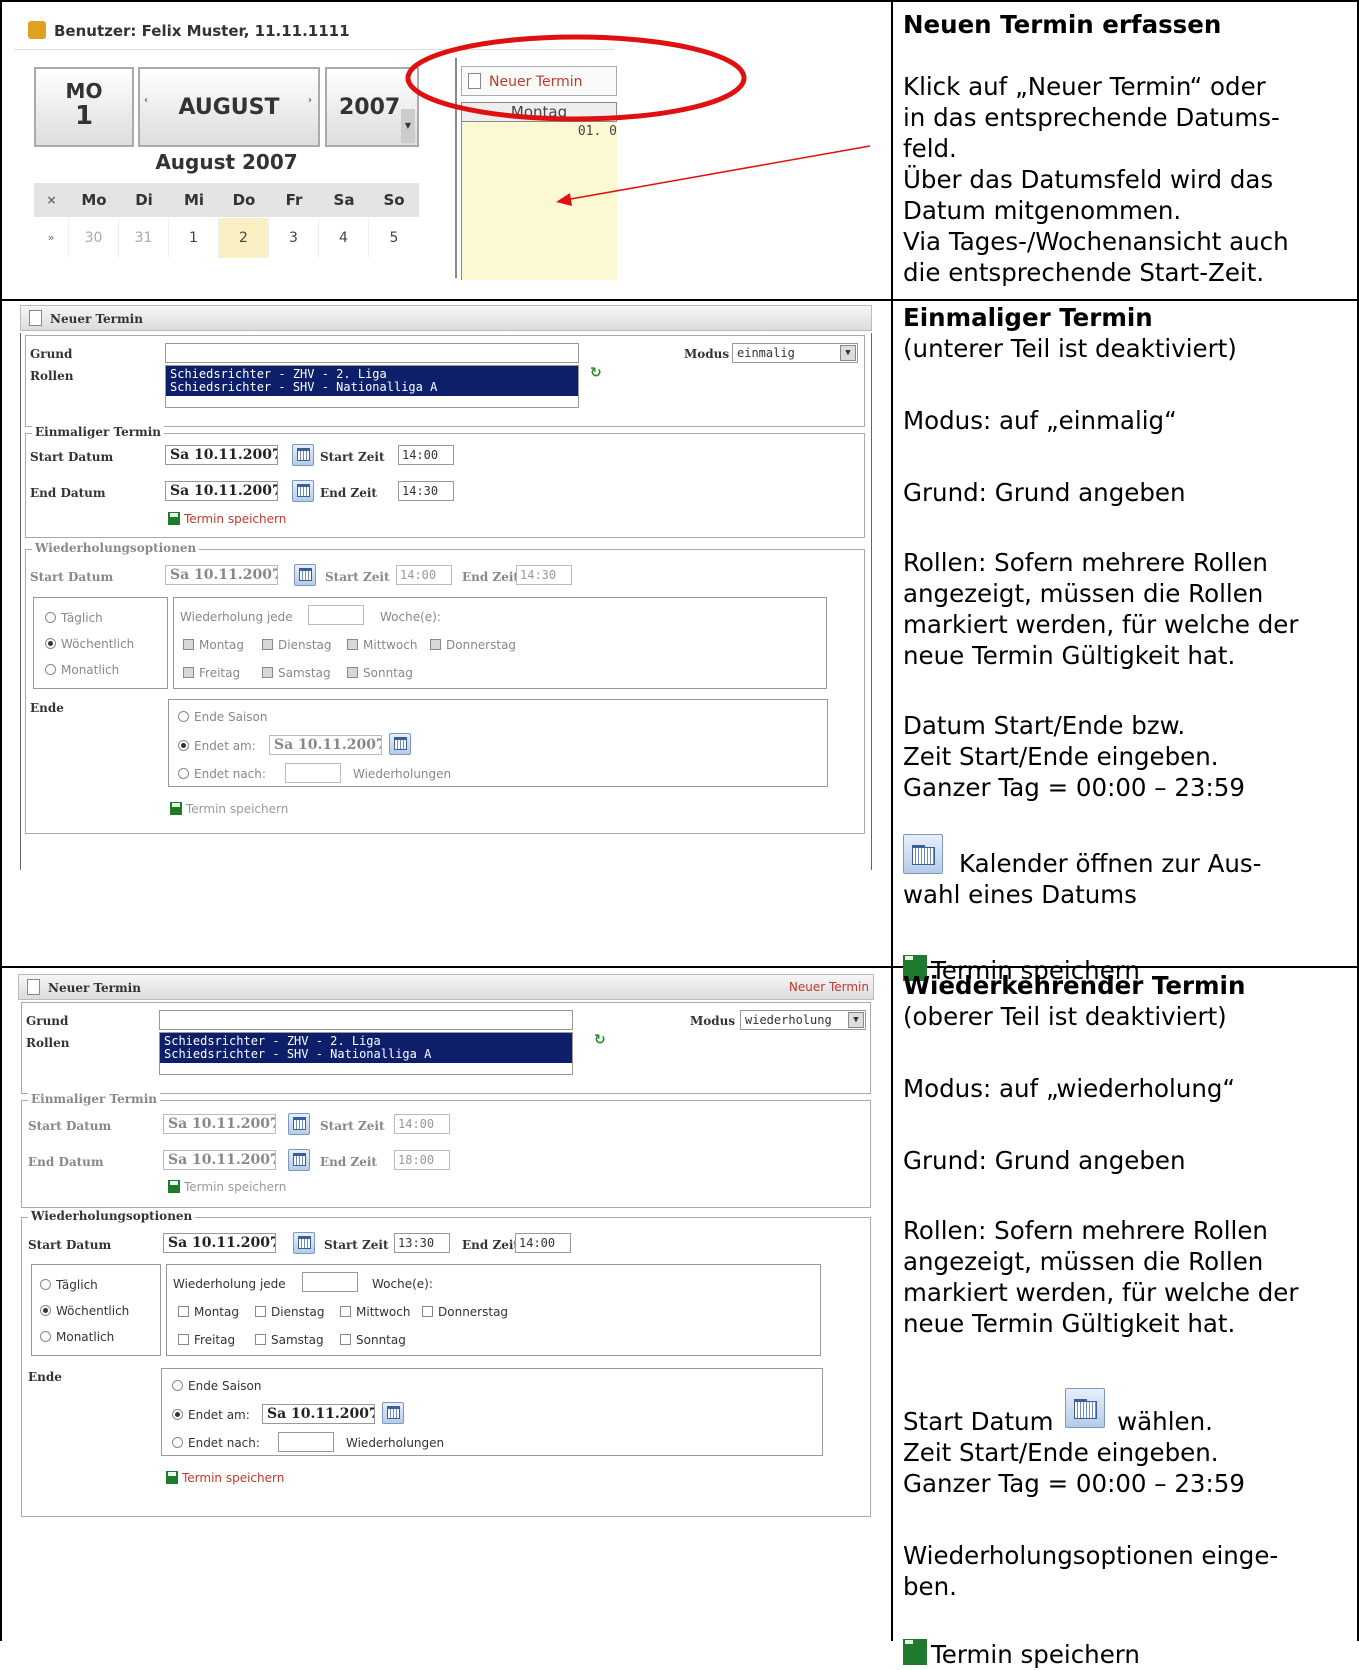 This screenshot has height=1670, width=1359. What do you see at coordinates (422, 1160) in the screenshot?
I see `end-zeit-input: 18:00` at bounding box center [422, 1160].